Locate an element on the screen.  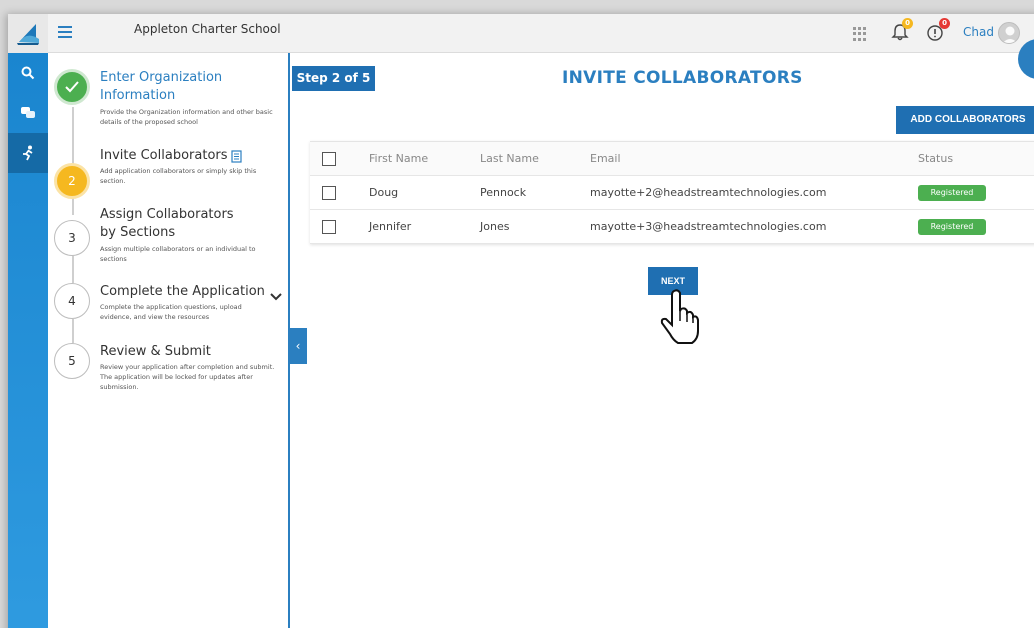
step-title: Enter Organization Information is located at coordinates (161, 86).